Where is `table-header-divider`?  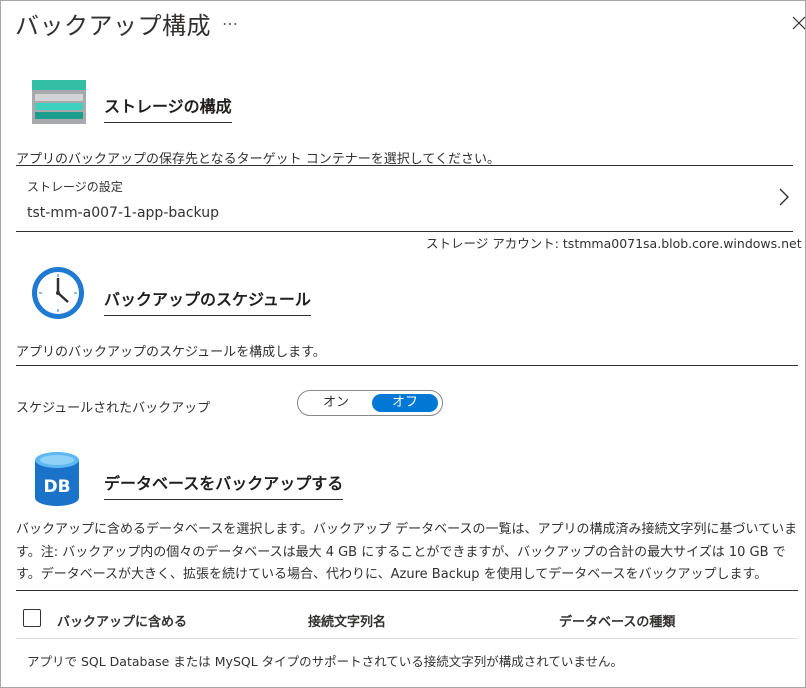 table-header-divider is located at coordinates (407, 638).